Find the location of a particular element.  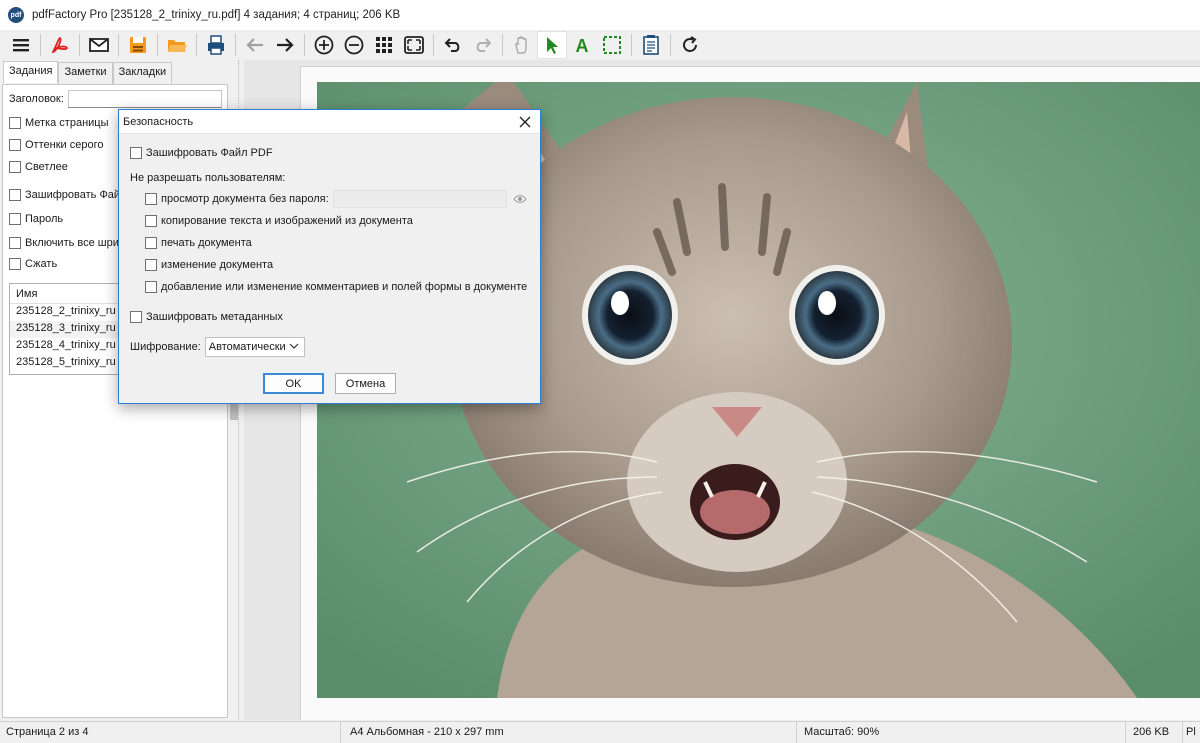

encryption-row: Шифрование: Автоматически is located at coordinates (217, 347).